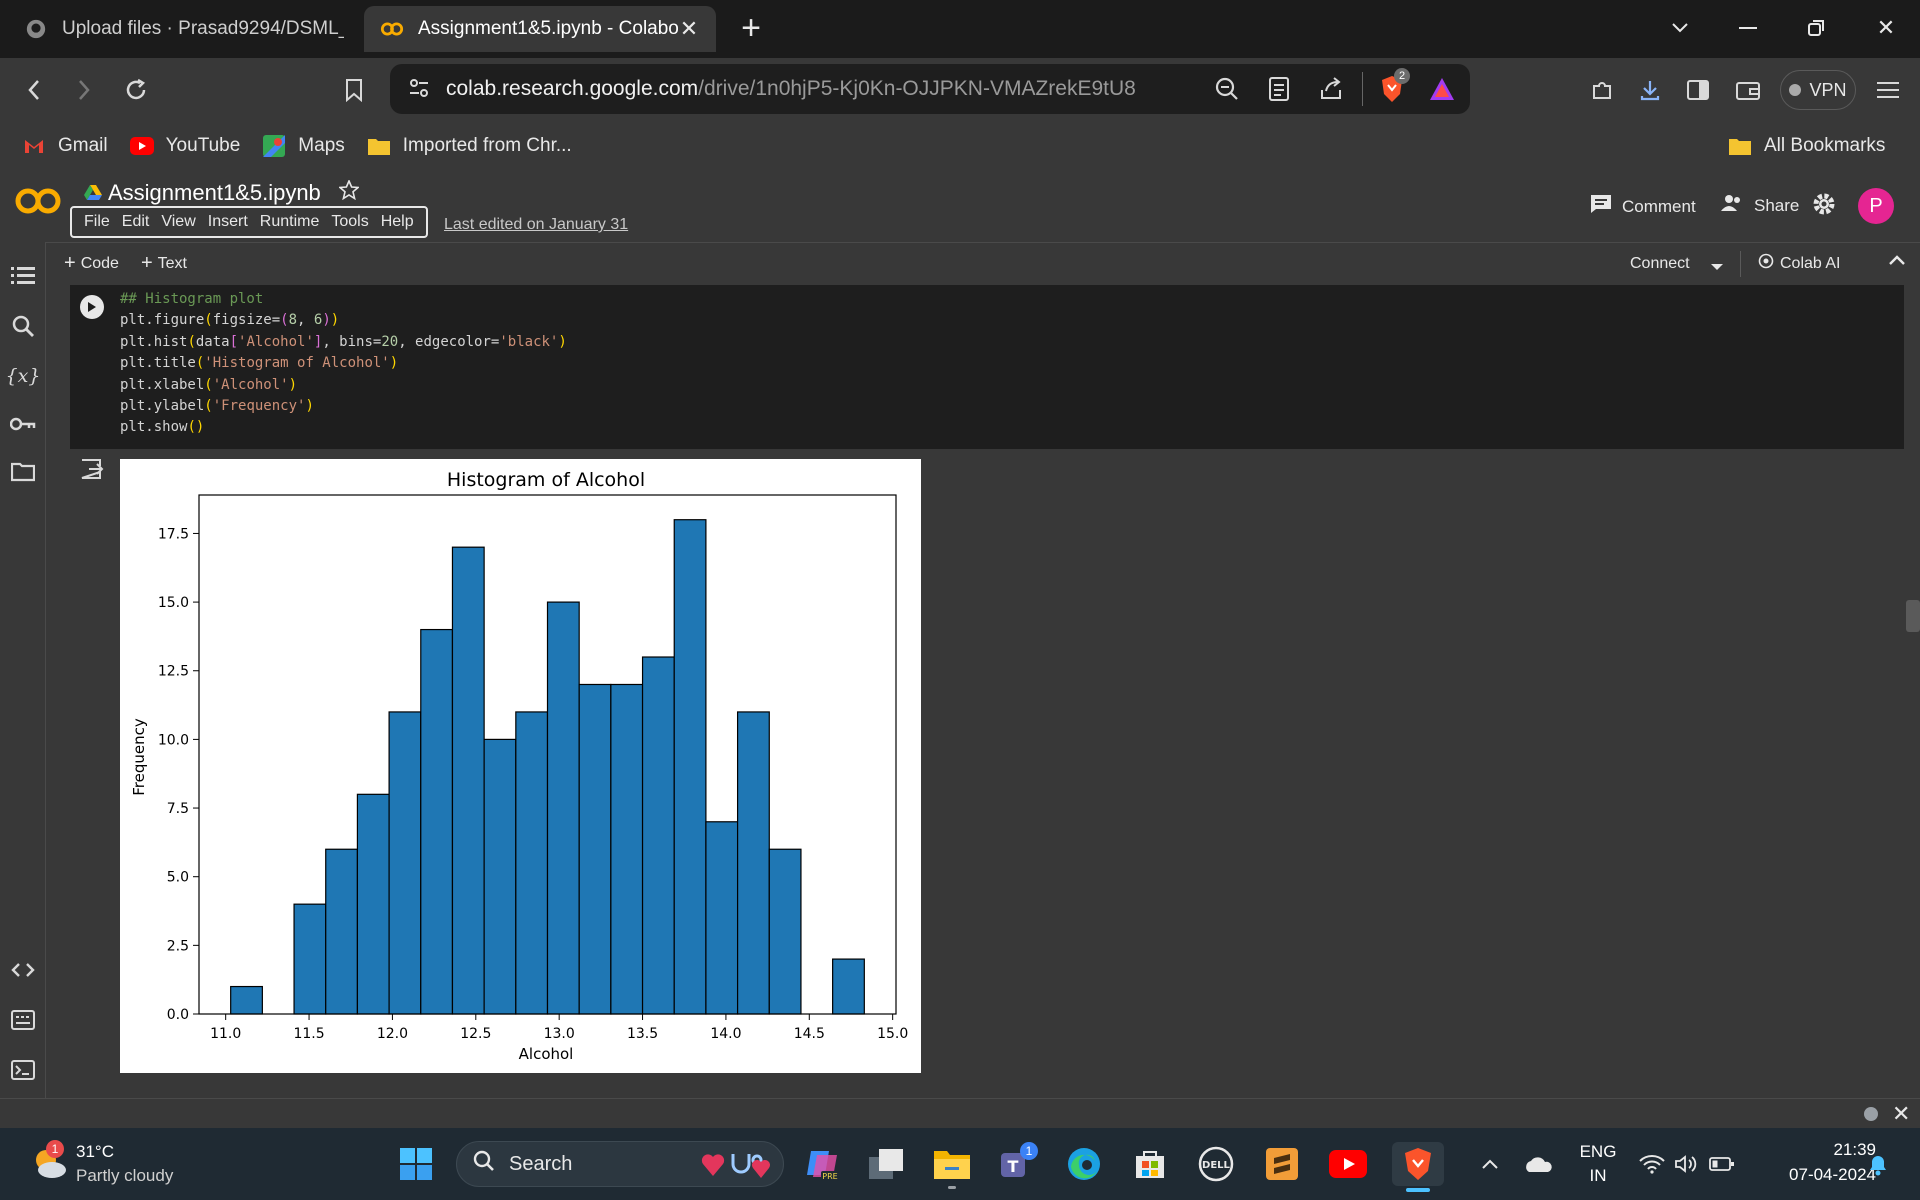 This screenshot has width=1920, height=1200. I want to click on minimize-icon, so click(1748, 28).